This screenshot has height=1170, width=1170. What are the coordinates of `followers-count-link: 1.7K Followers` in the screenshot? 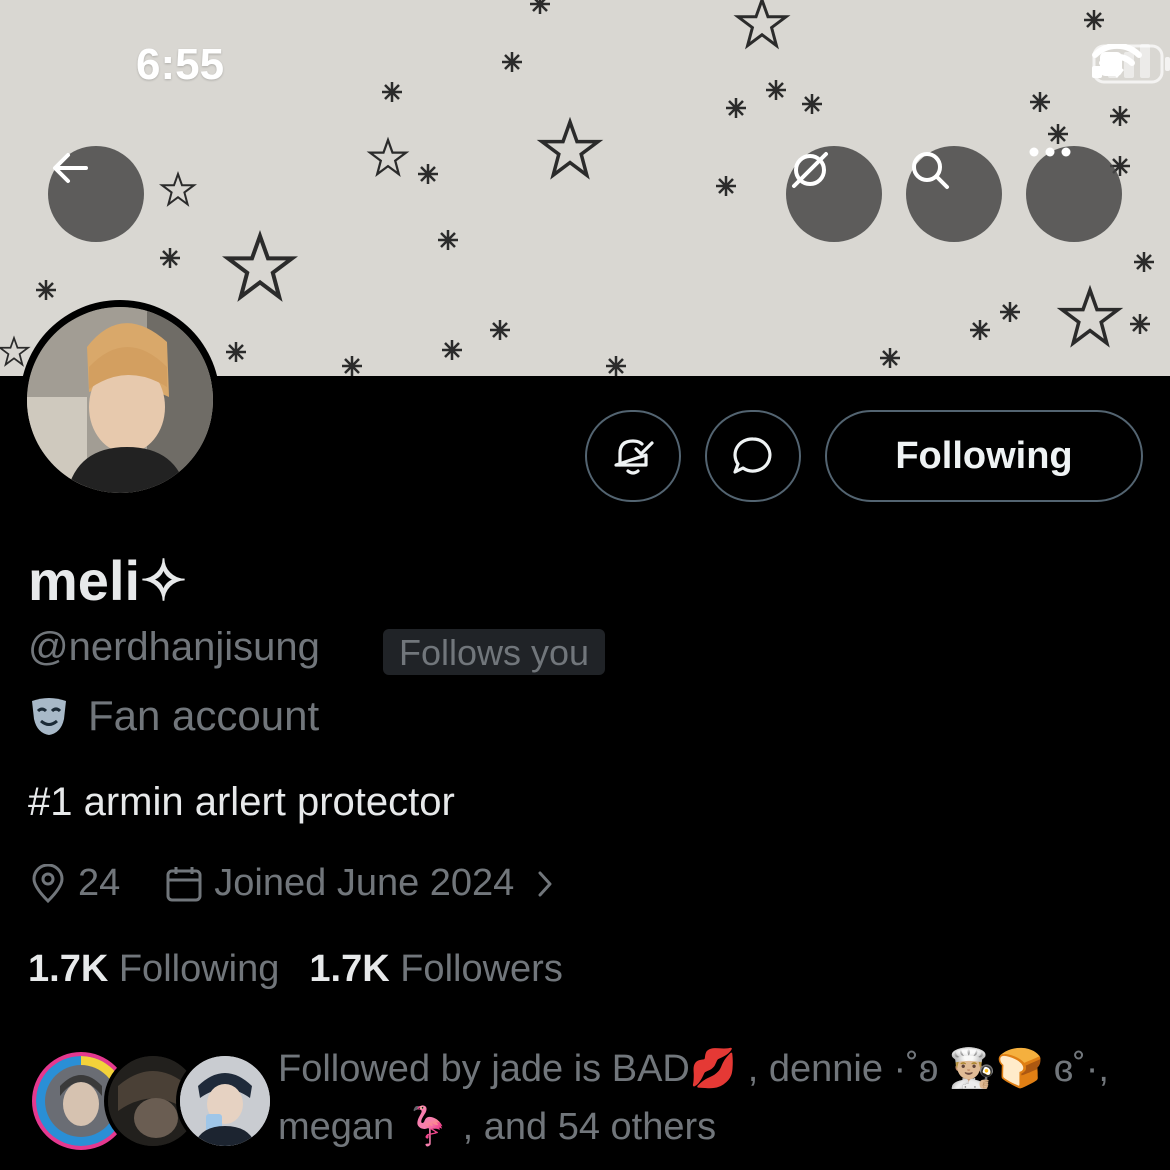 It's located at (435, 969).